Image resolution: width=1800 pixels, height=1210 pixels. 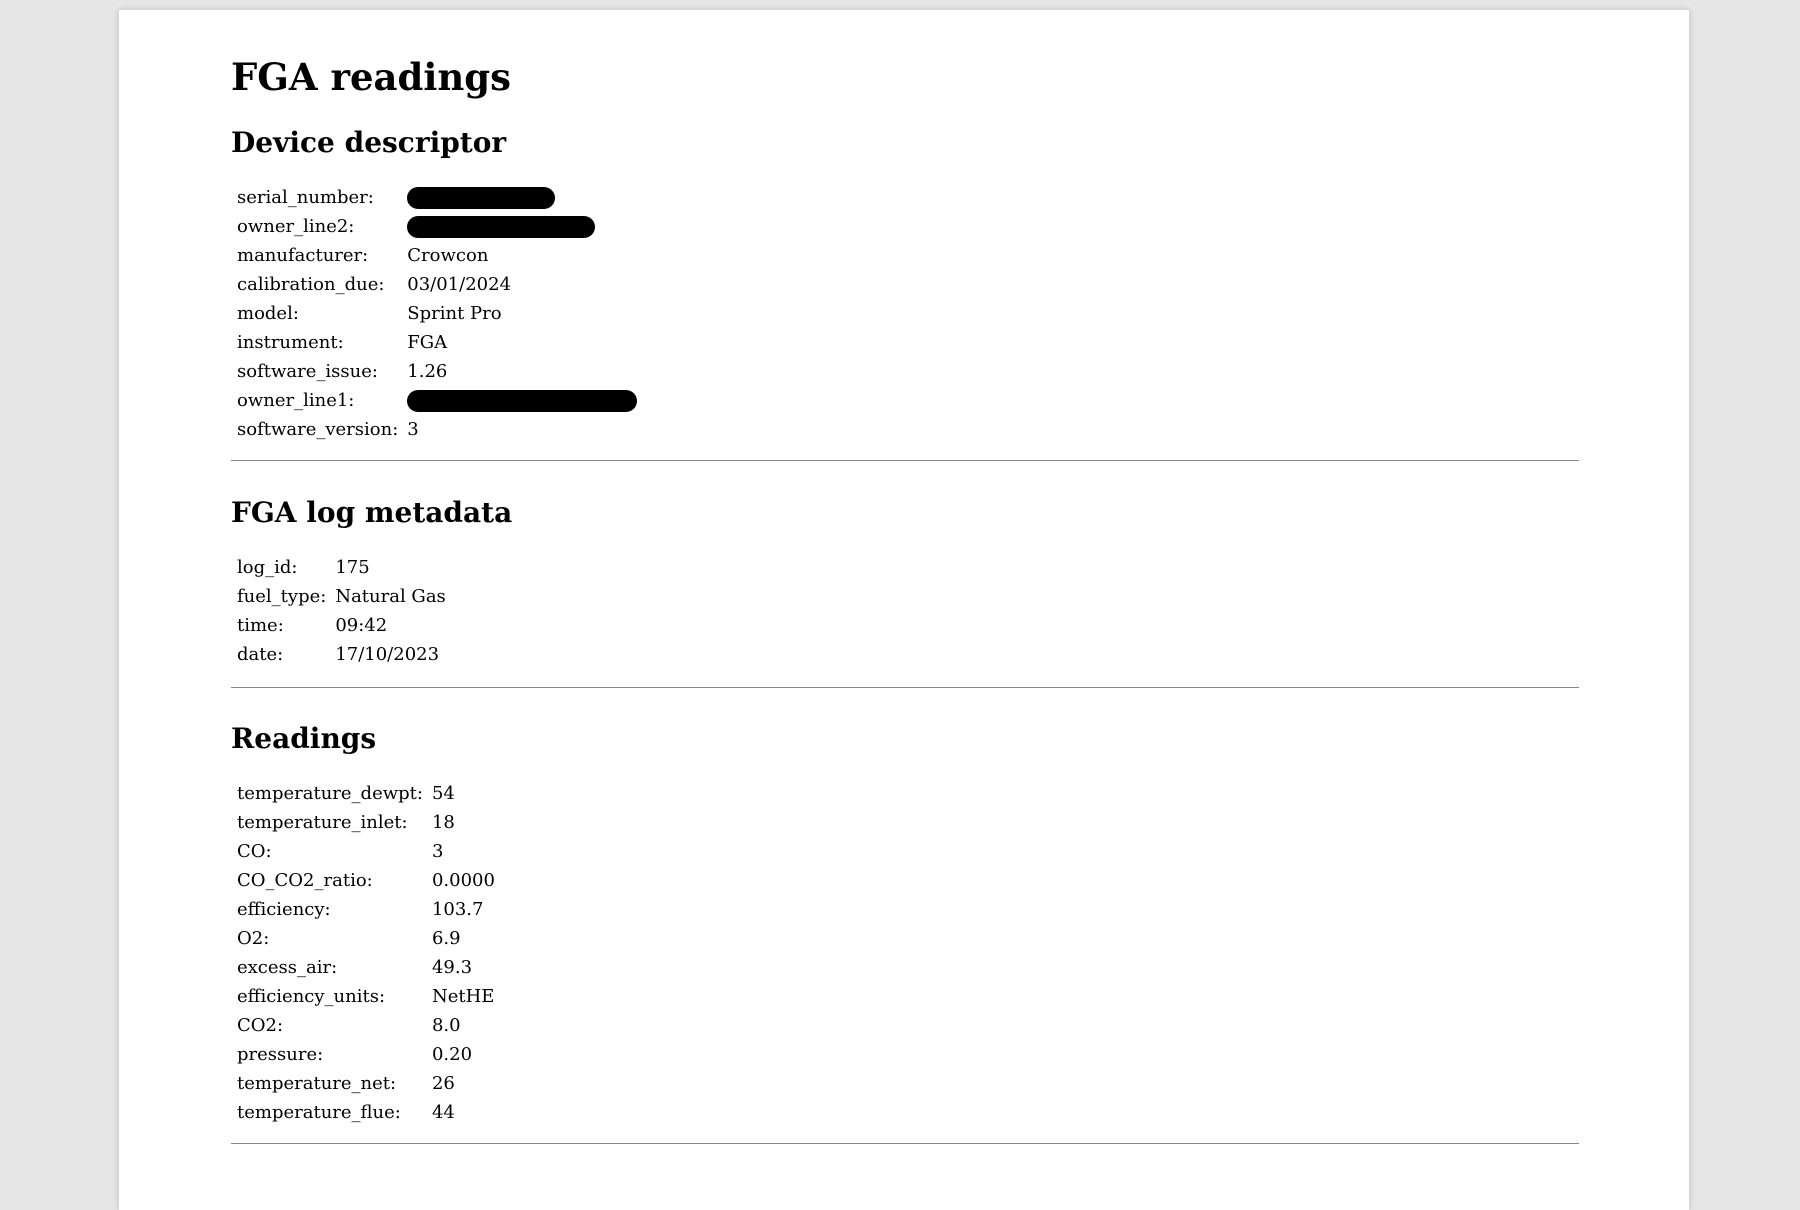 What do you see at coordinates (443, 793) in the screenshot?
I see `kv-value: 54` at bounding box center [443, 793].